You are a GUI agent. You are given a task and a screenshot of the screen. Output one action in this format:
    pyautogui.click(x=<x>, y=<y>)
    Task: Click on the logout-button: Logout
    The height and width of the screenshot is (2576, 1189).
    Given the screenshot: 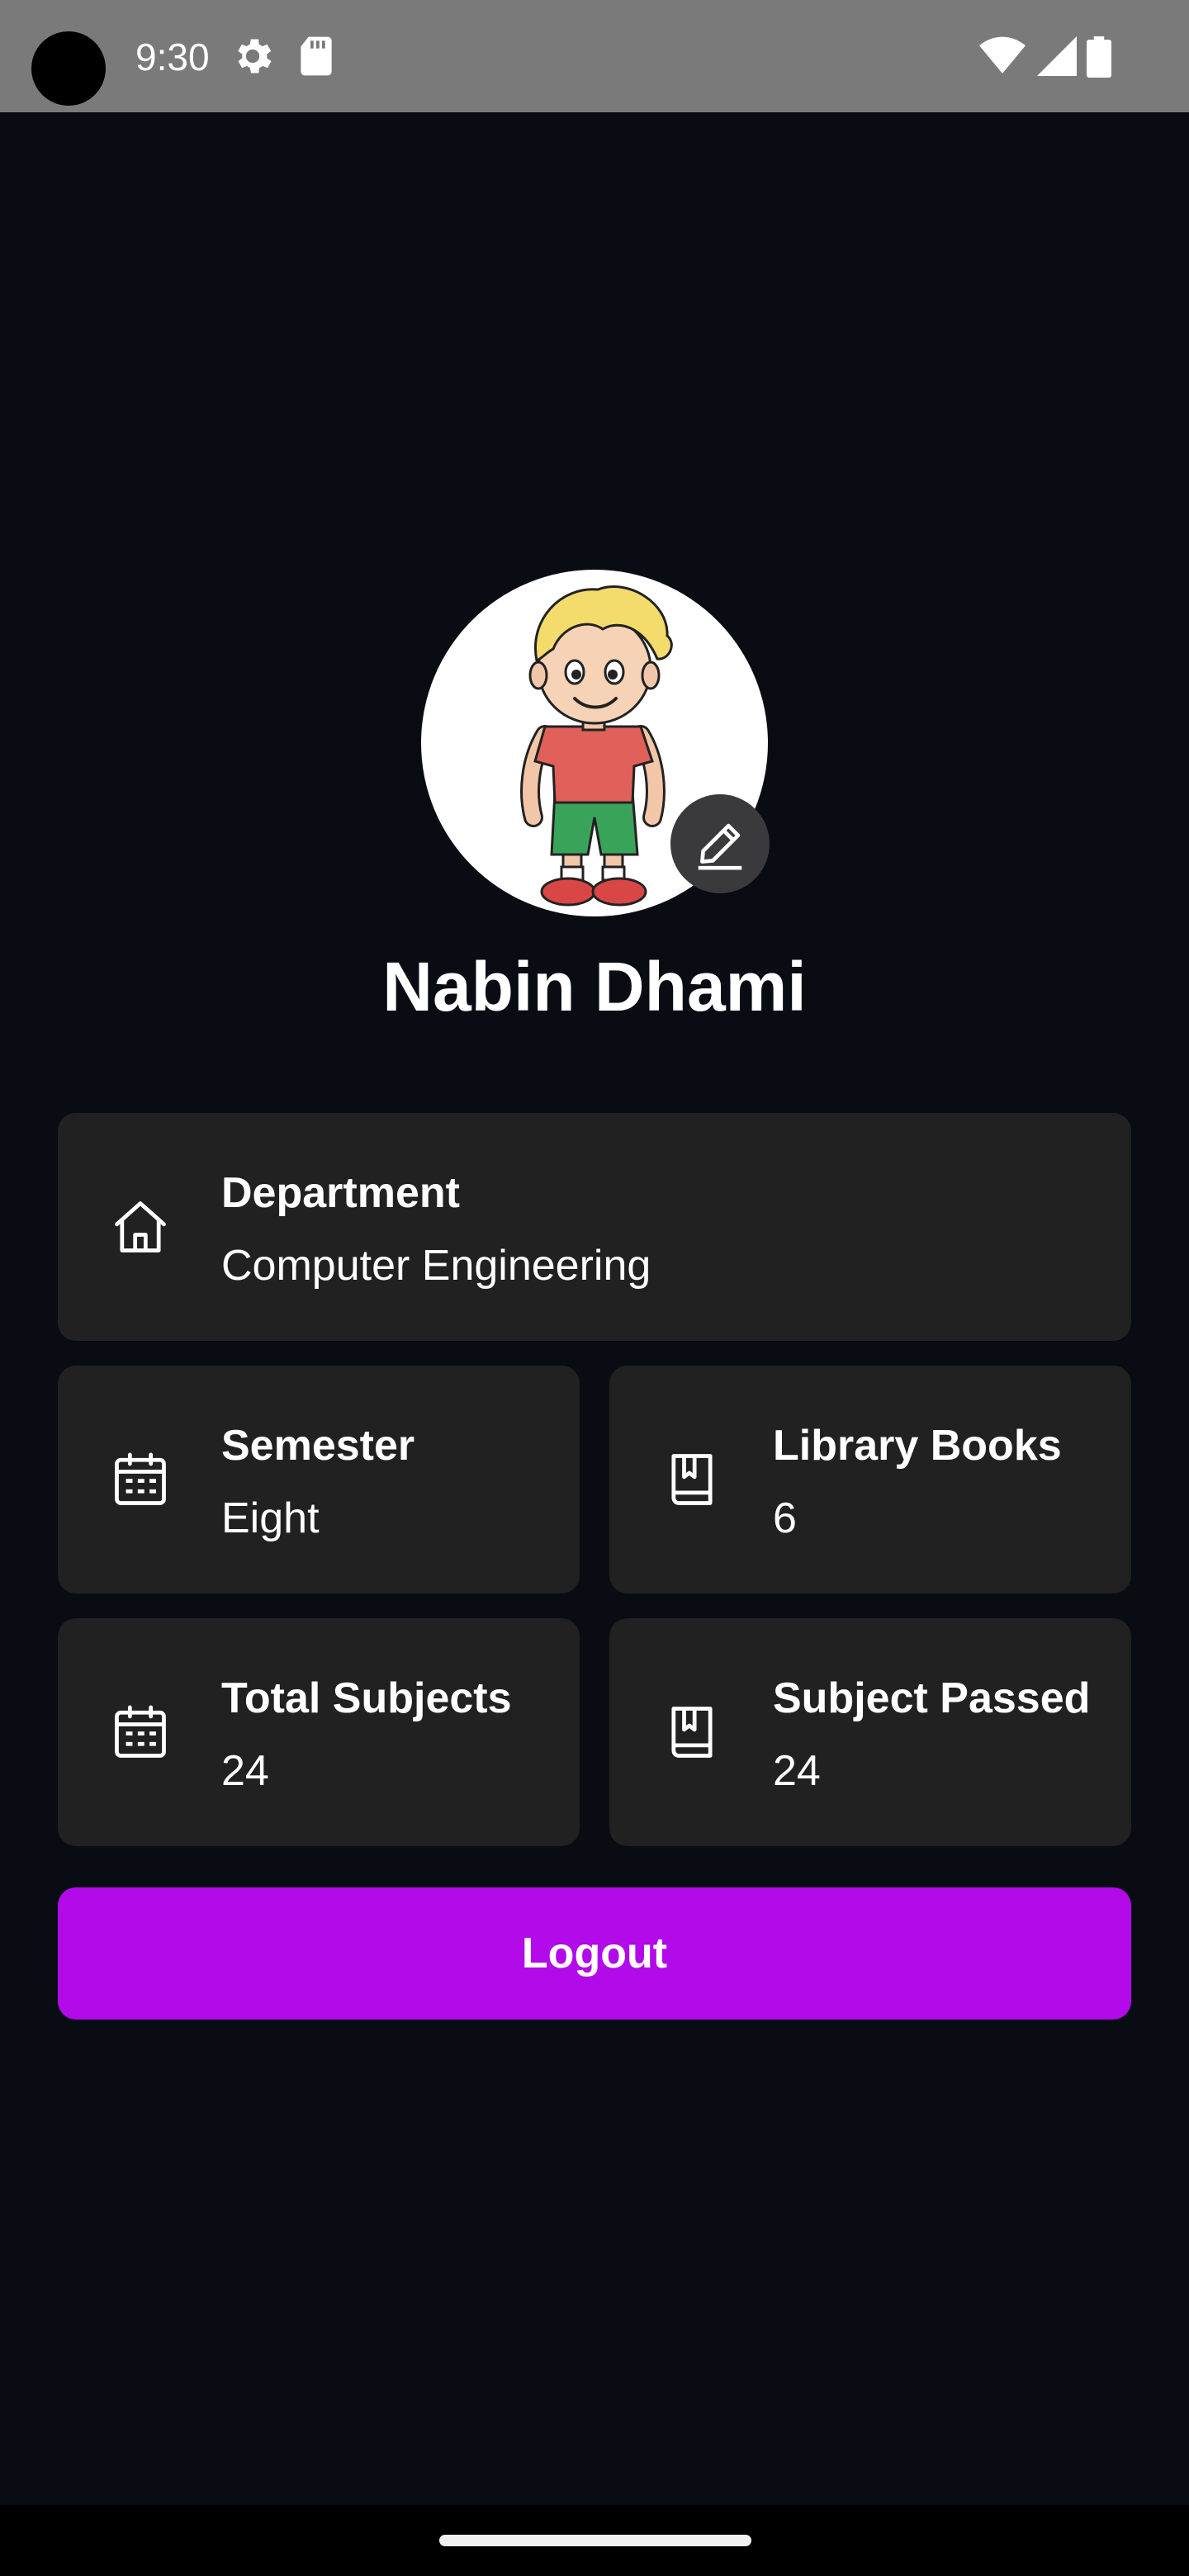 What is the action you would take?
    pyautogui.click(x=594, y=1953)
    